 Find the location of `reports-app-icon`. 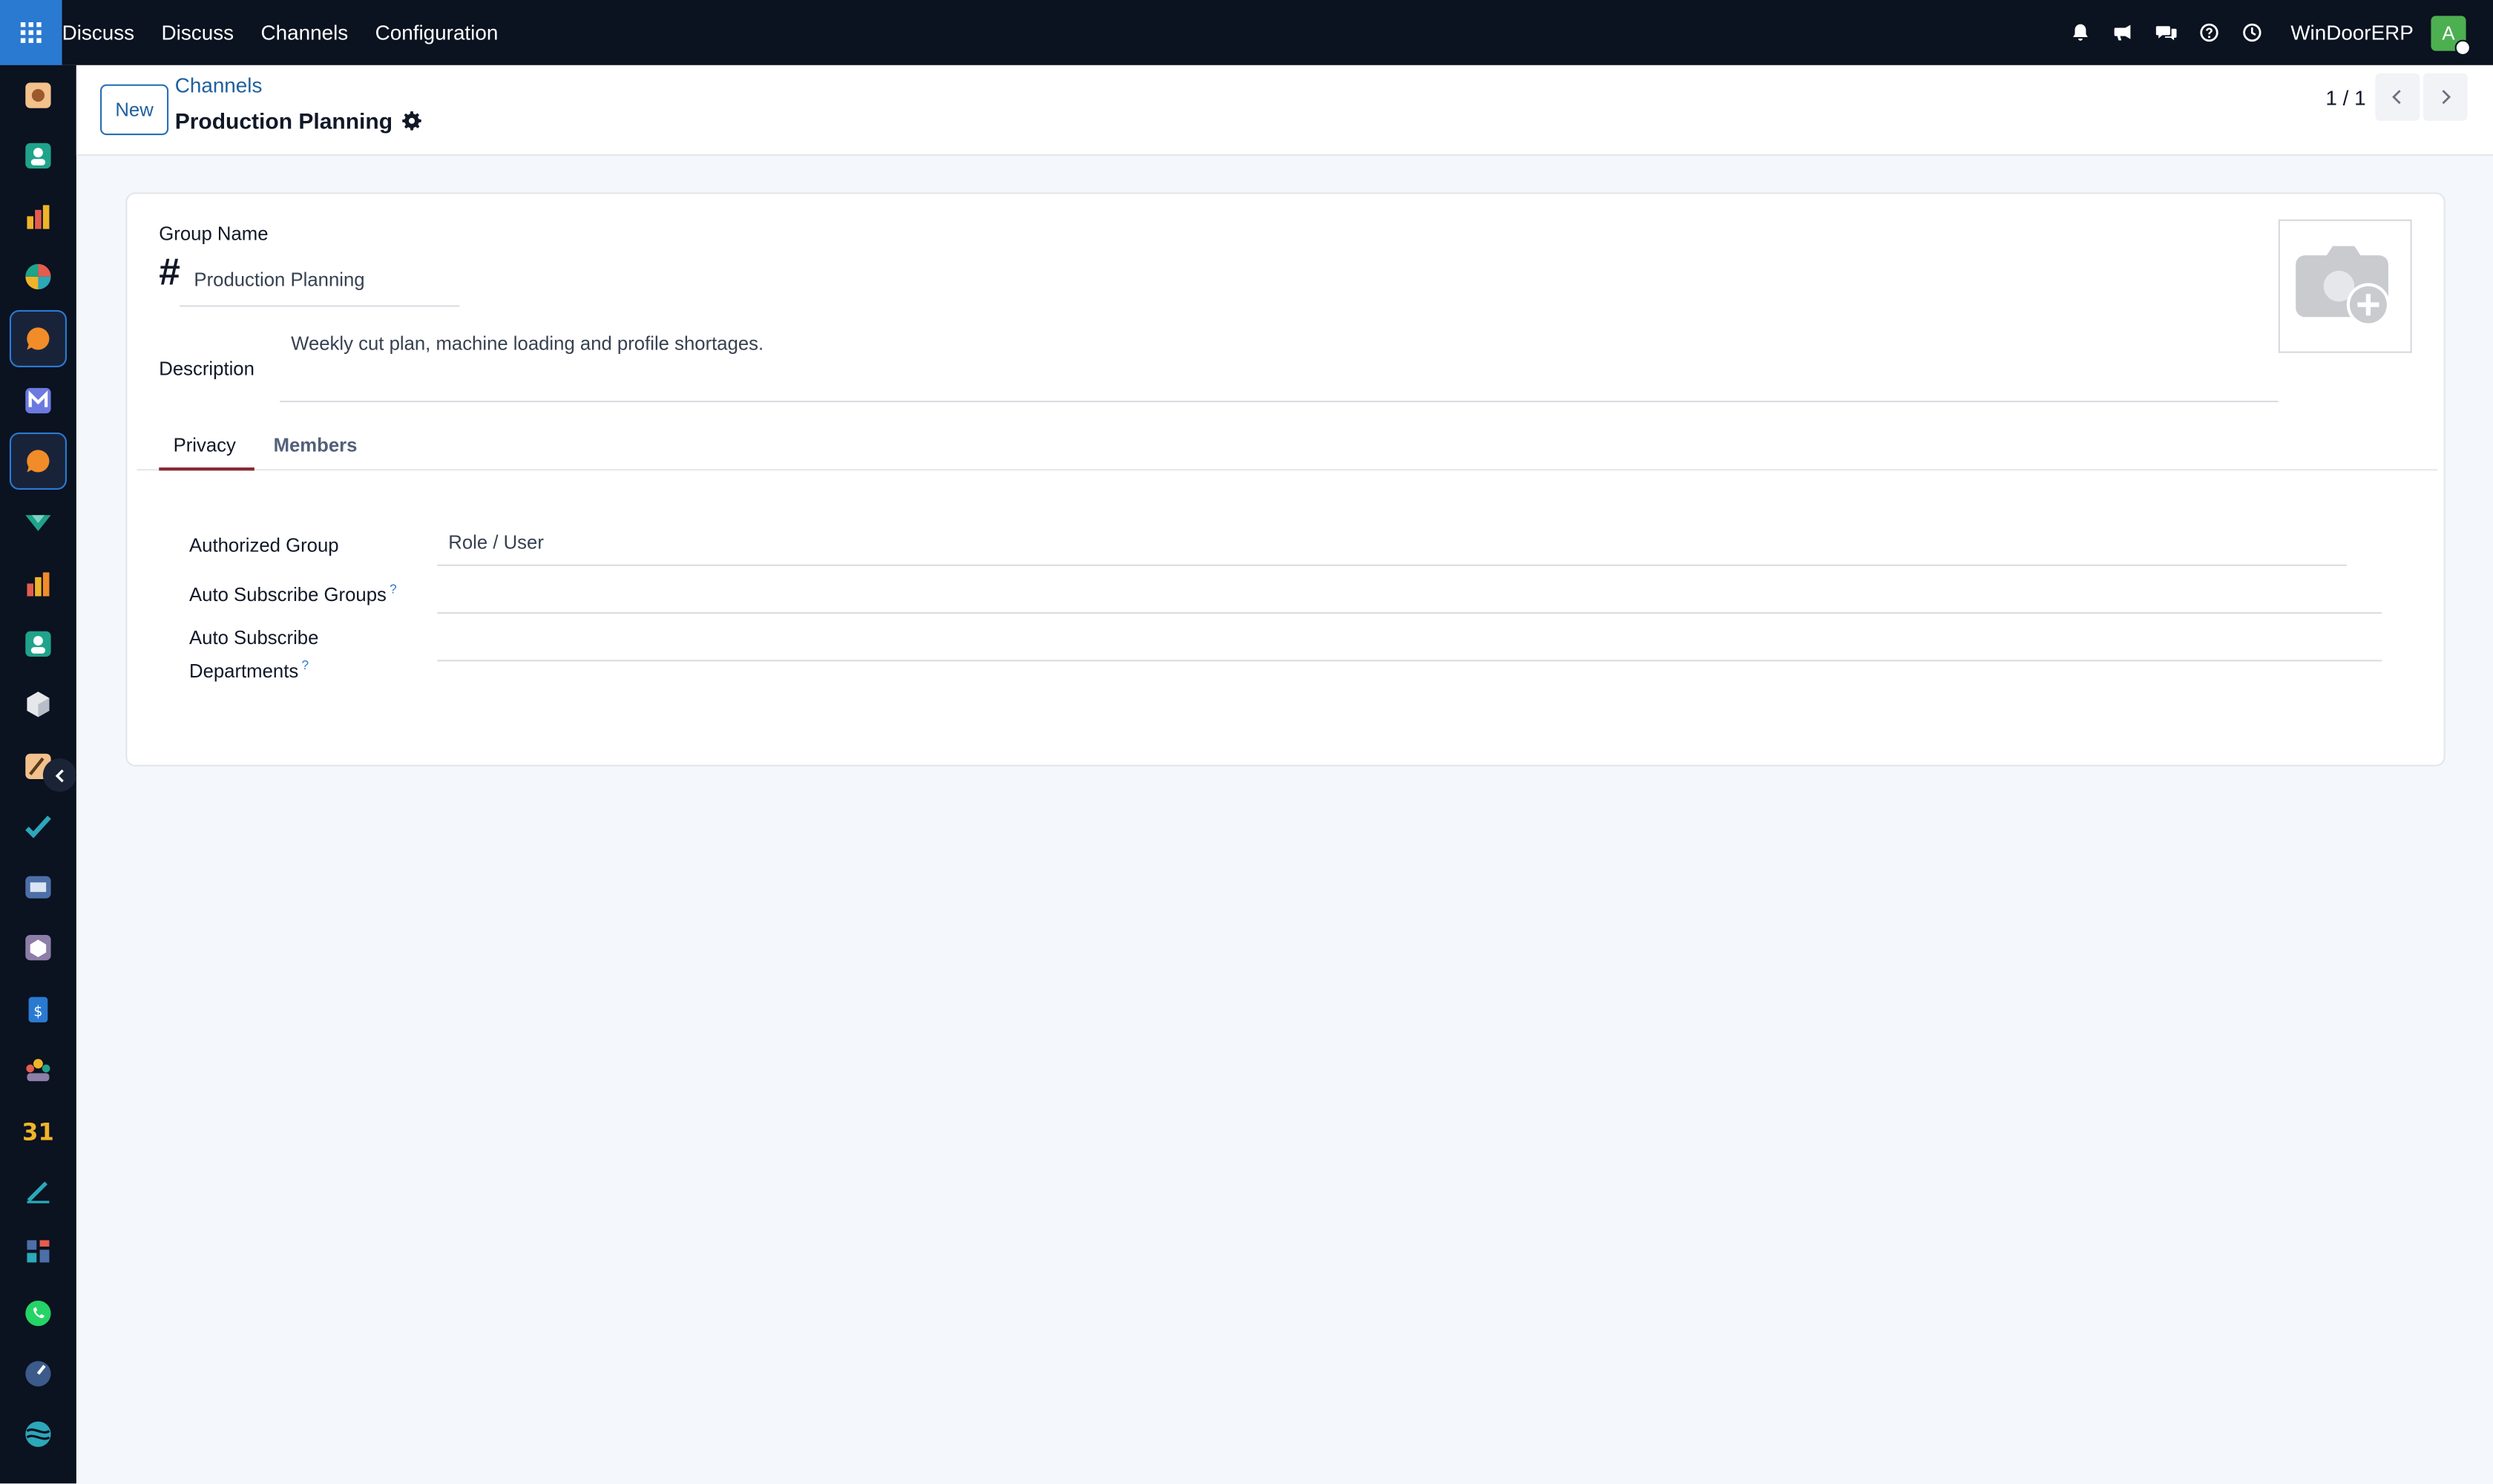

reports-app-icon is located at coordinates (38, 216).